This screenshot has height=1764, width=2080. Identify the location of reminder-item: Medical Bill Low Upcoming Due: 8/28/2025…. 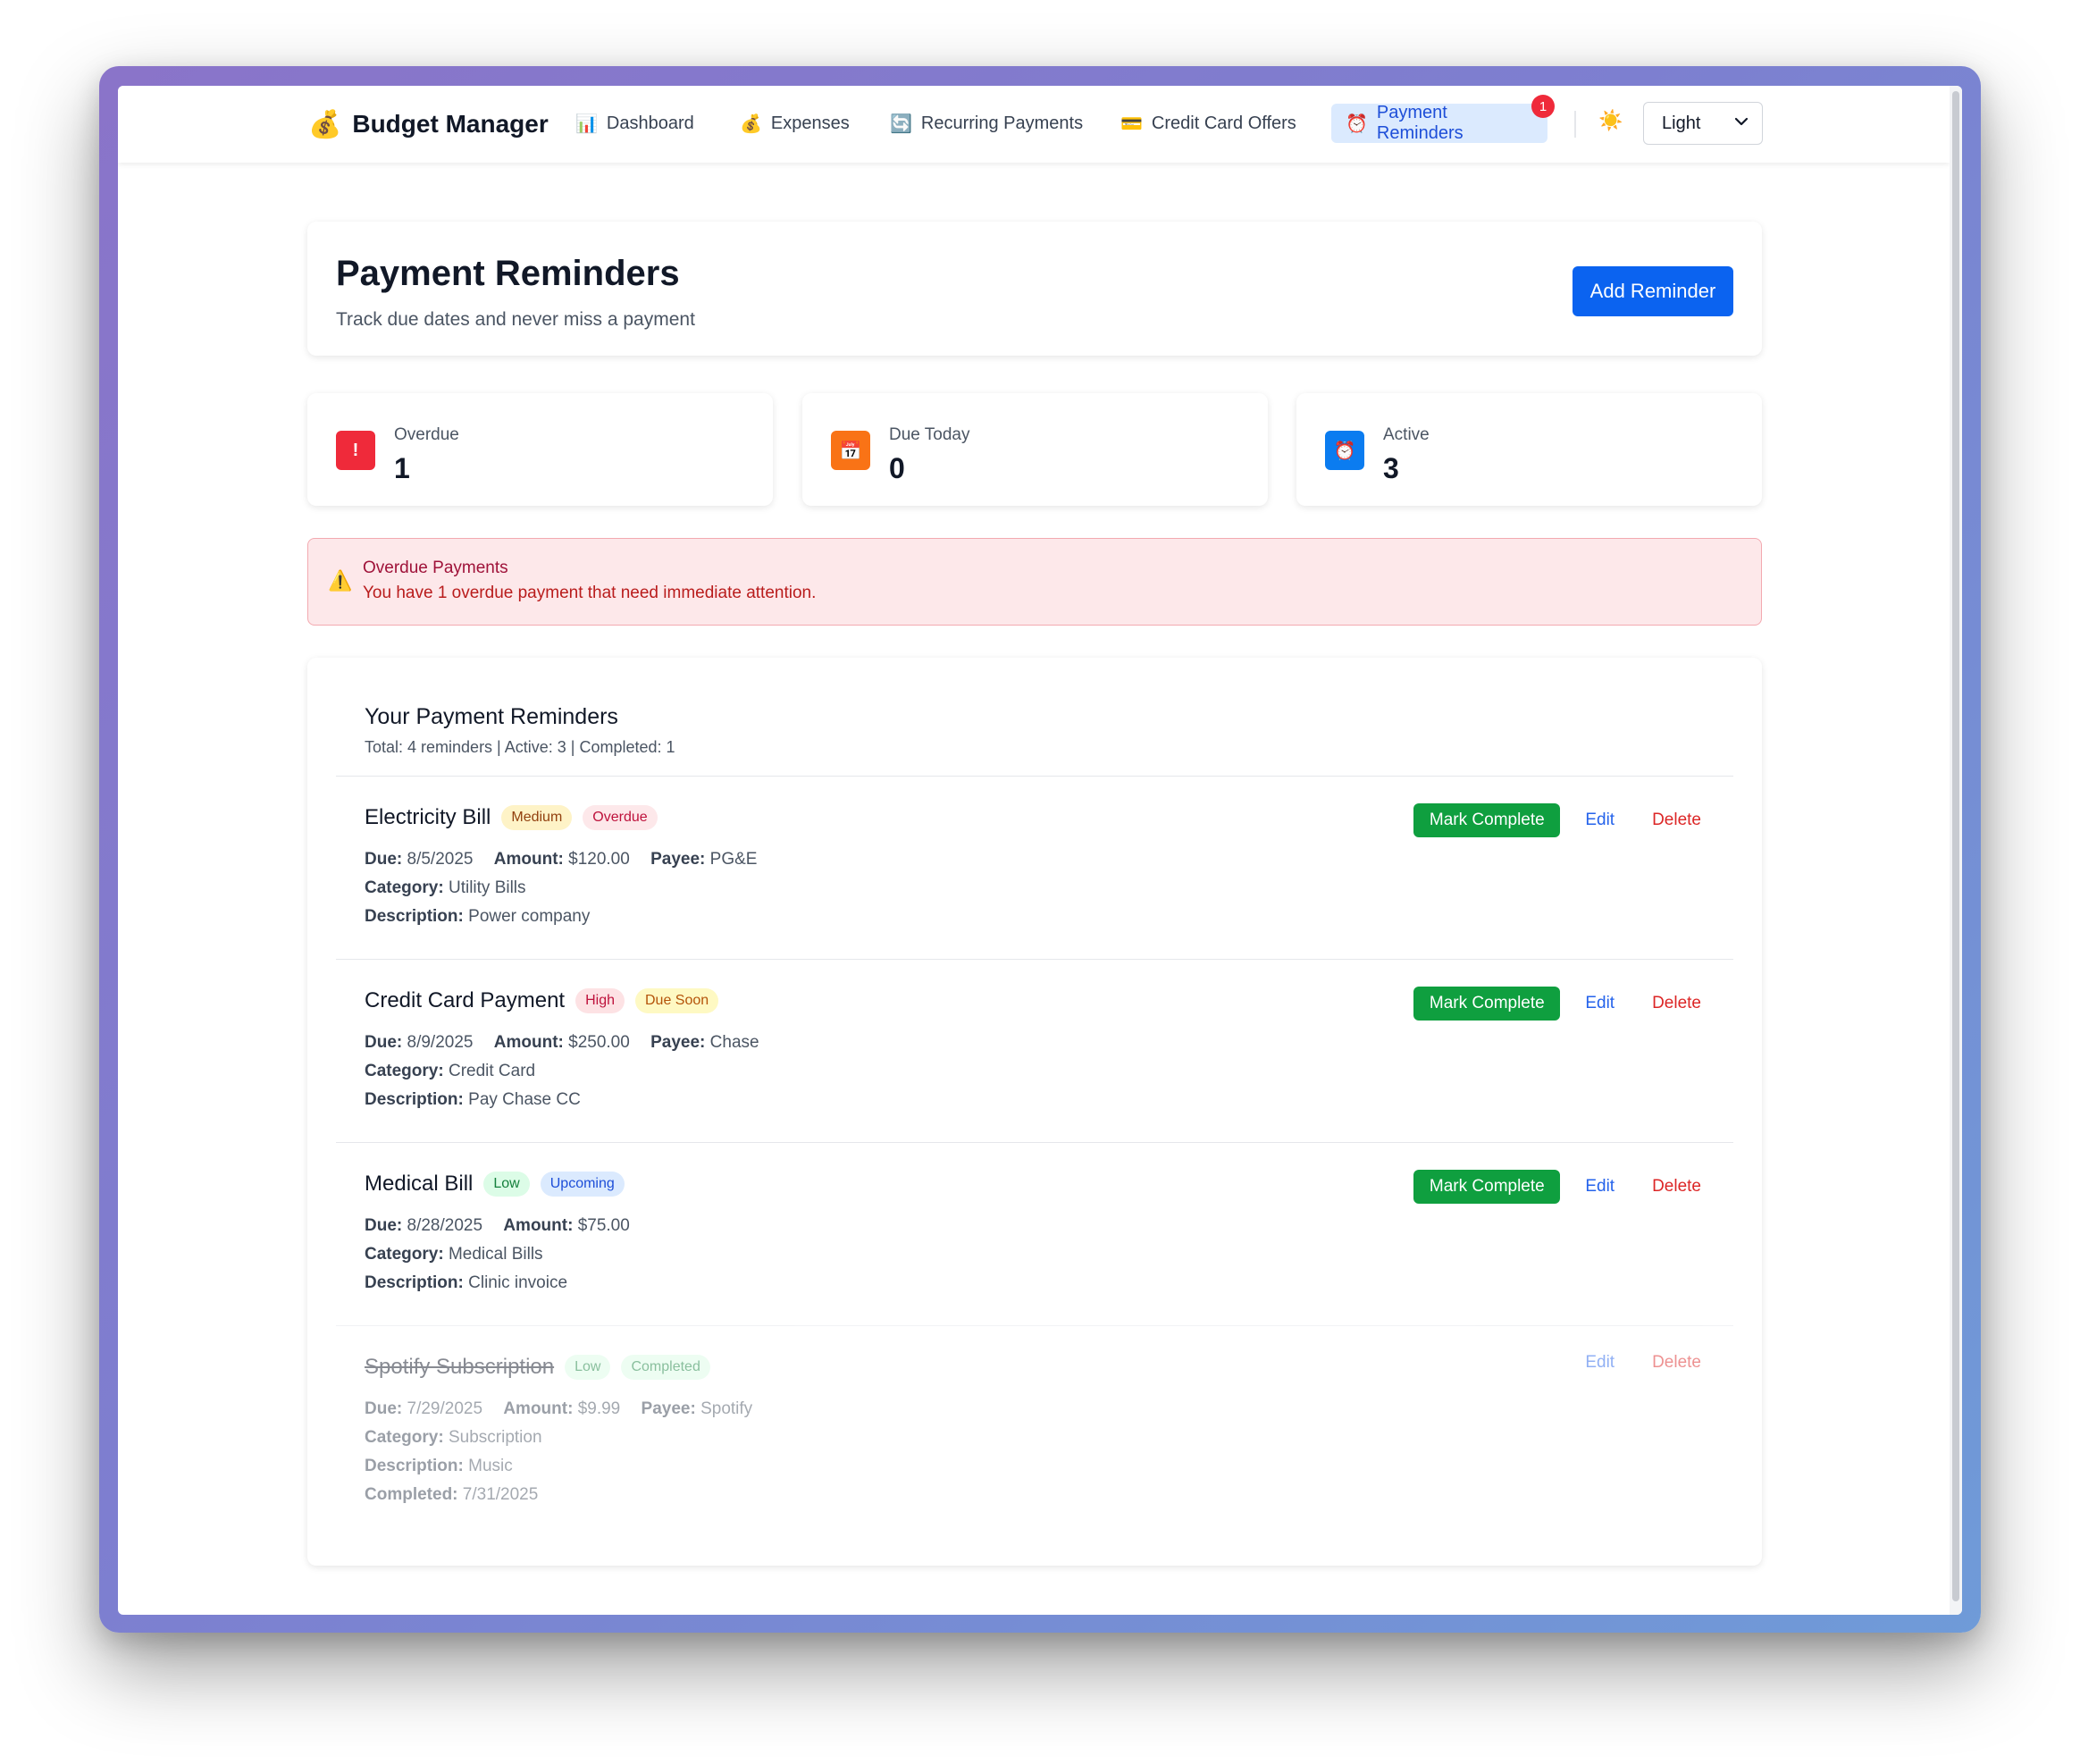
(1034, 1233).